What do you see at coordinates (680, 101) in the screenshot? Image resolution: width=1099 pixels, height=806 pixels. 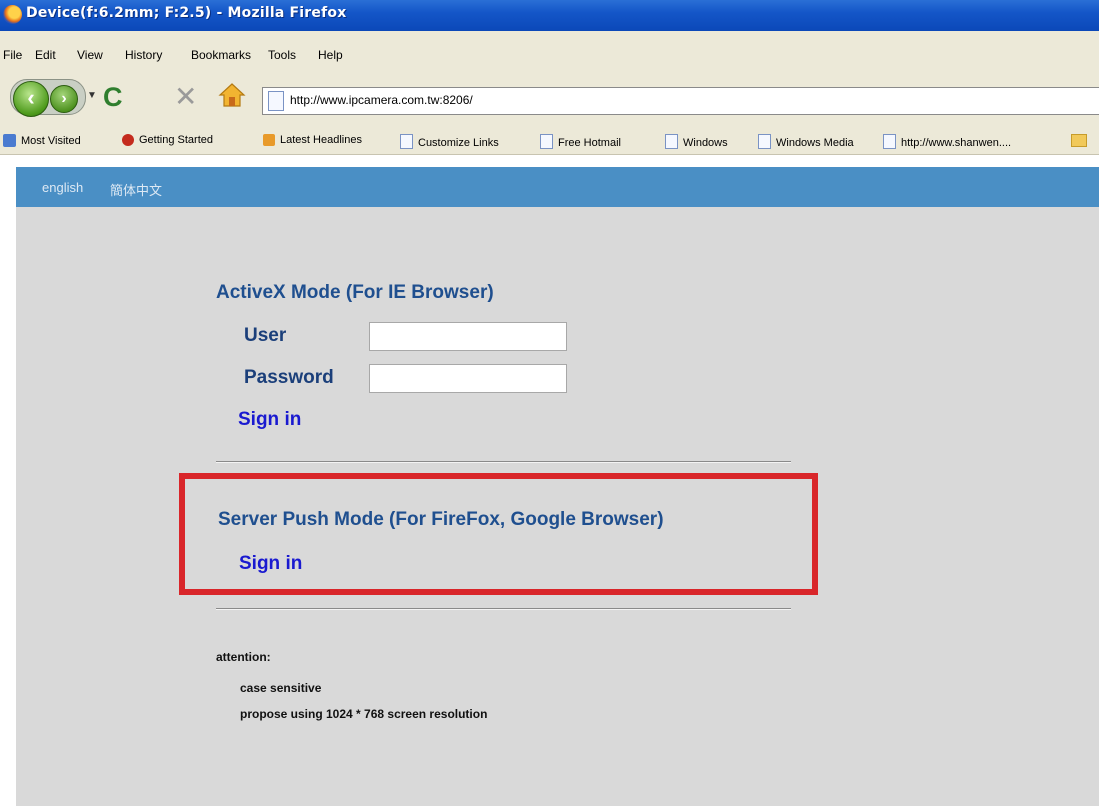 I see `address-bar: http://www.ipcamera.com.tw:8206/` at bounding box center [680, 101].